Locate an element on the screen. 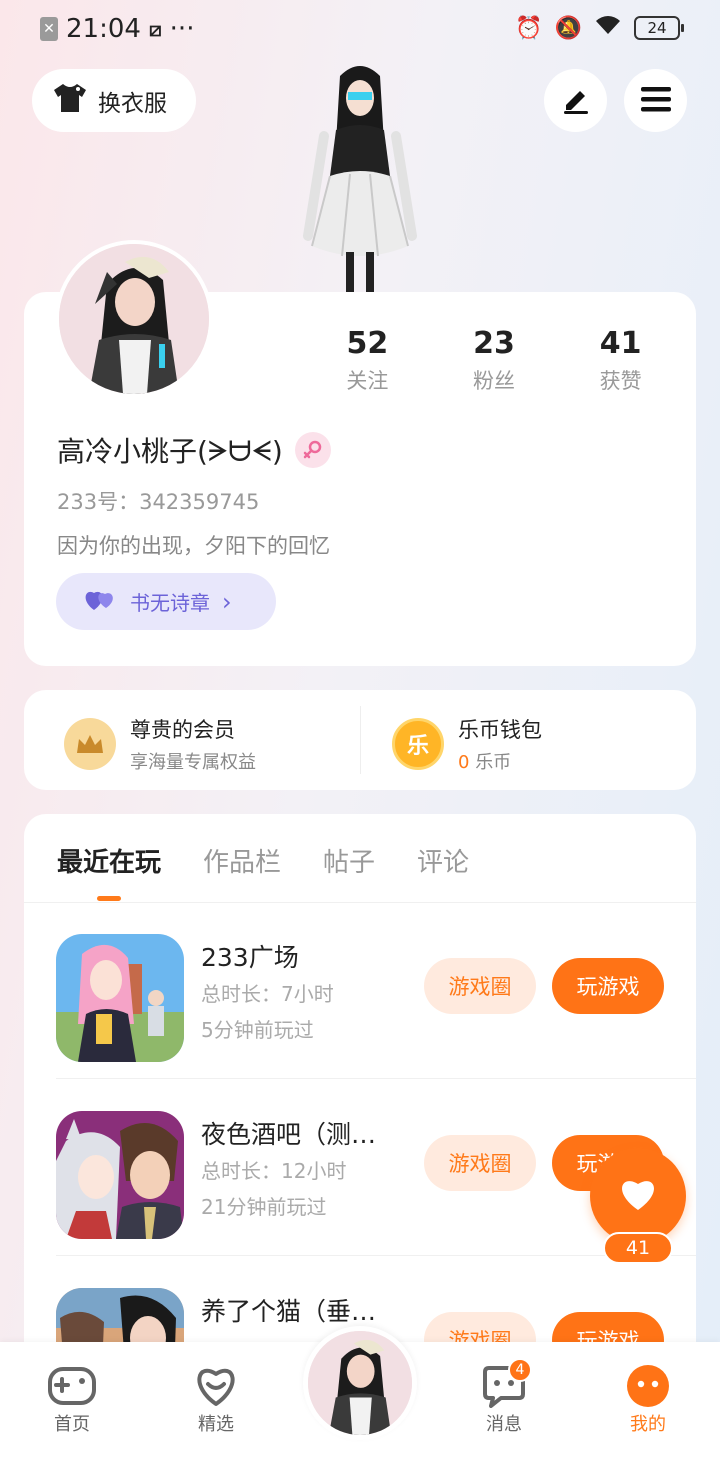 The image size is (720, 1460). nav-messages: 4 消息 is located at coordinates (504, 1397).